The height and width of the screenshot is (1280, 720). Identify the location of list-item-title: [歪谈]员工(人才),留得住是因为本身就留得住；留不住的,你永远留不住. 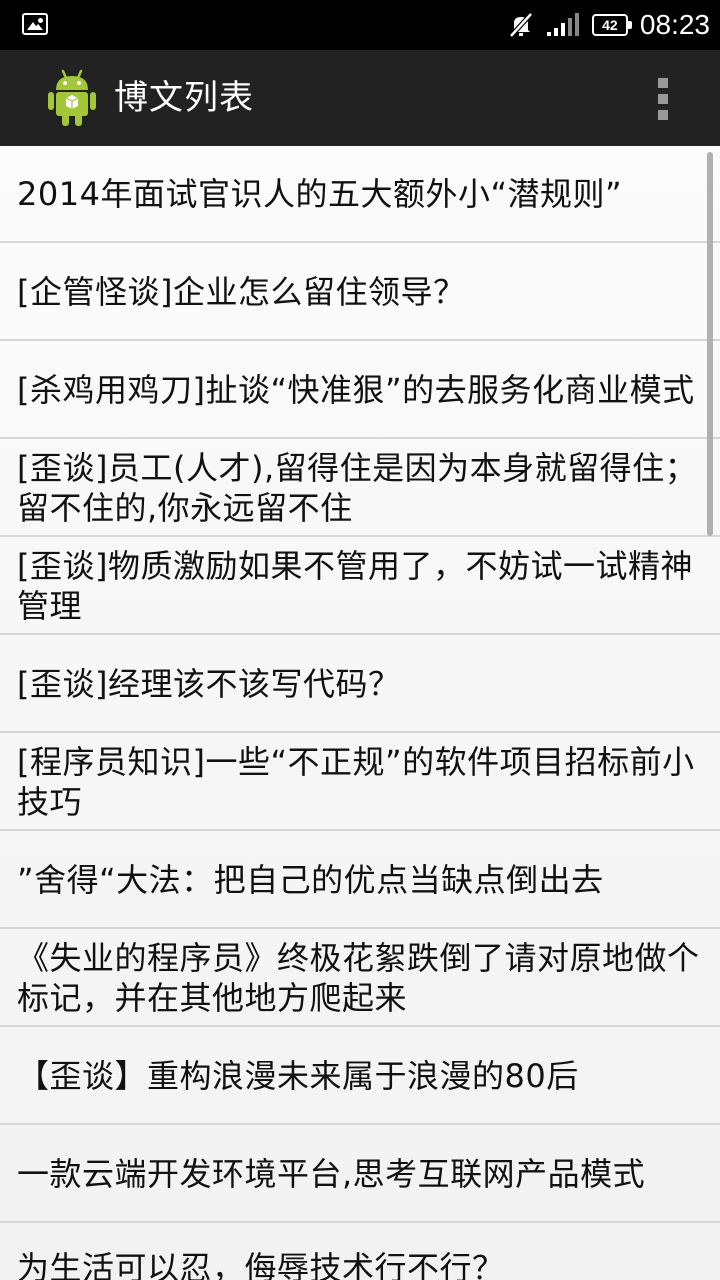
(357, 487).